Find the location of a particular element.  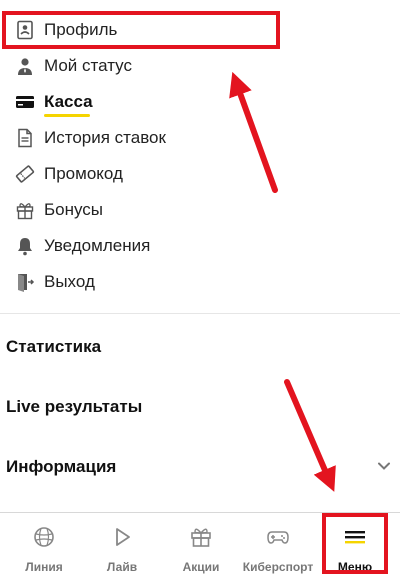

tab-label: Акции is located at coordinates (201, 567).